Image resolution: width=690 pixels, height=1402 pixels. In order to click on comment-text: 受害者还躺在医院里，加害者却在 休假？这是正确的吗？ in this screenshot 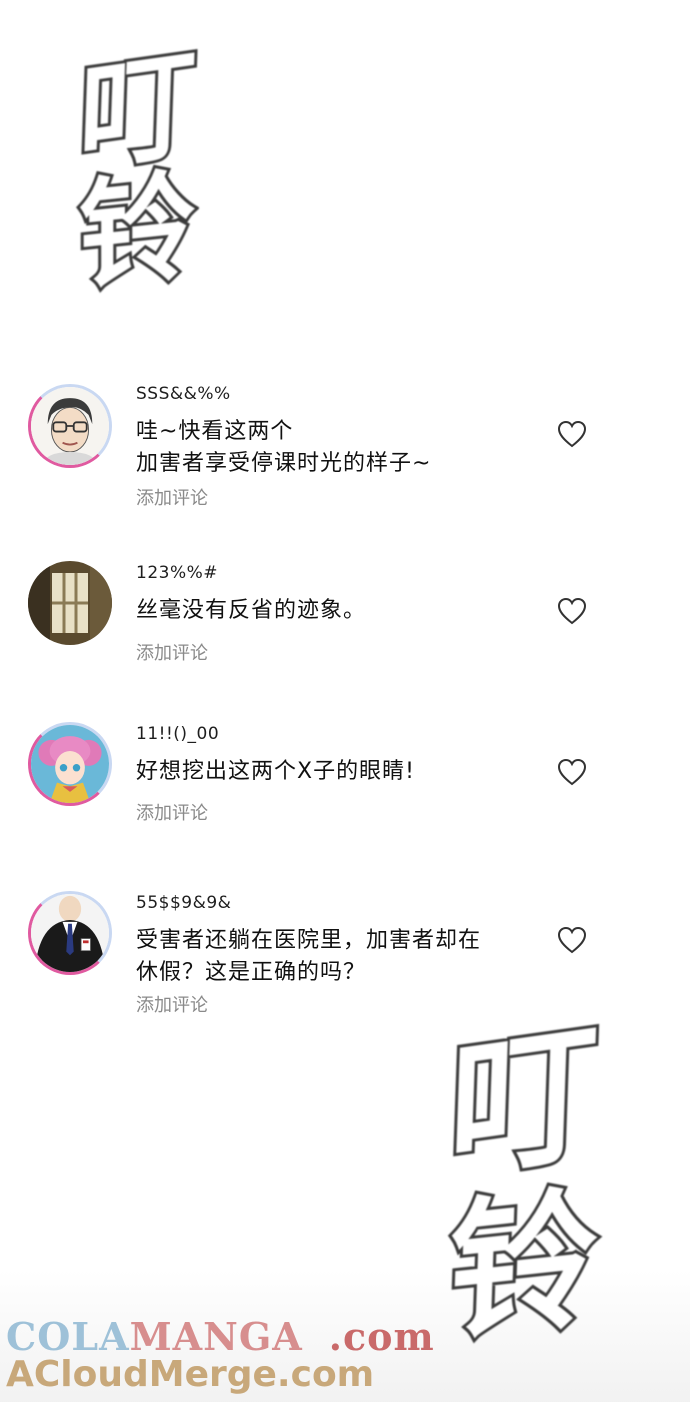, I will do `click(309, 956)`.